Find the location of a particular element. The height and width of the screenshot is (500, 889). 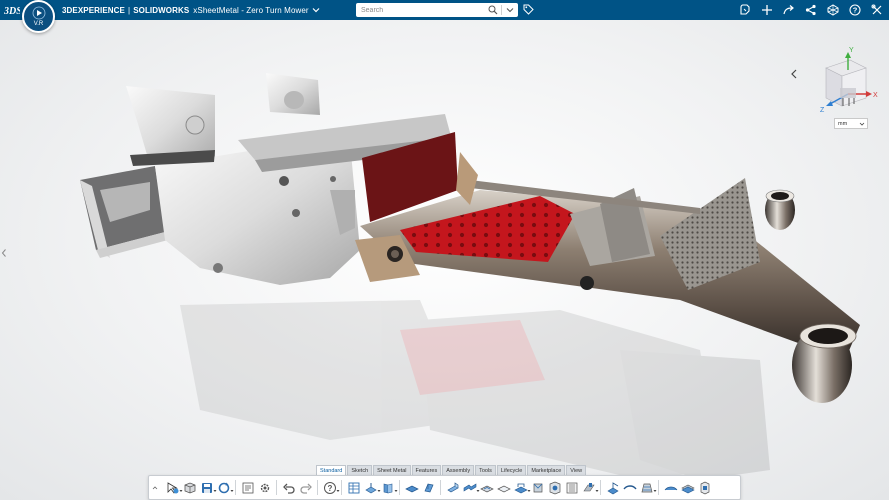

action-bar-commands: ? is located at coordinates (444, 487).